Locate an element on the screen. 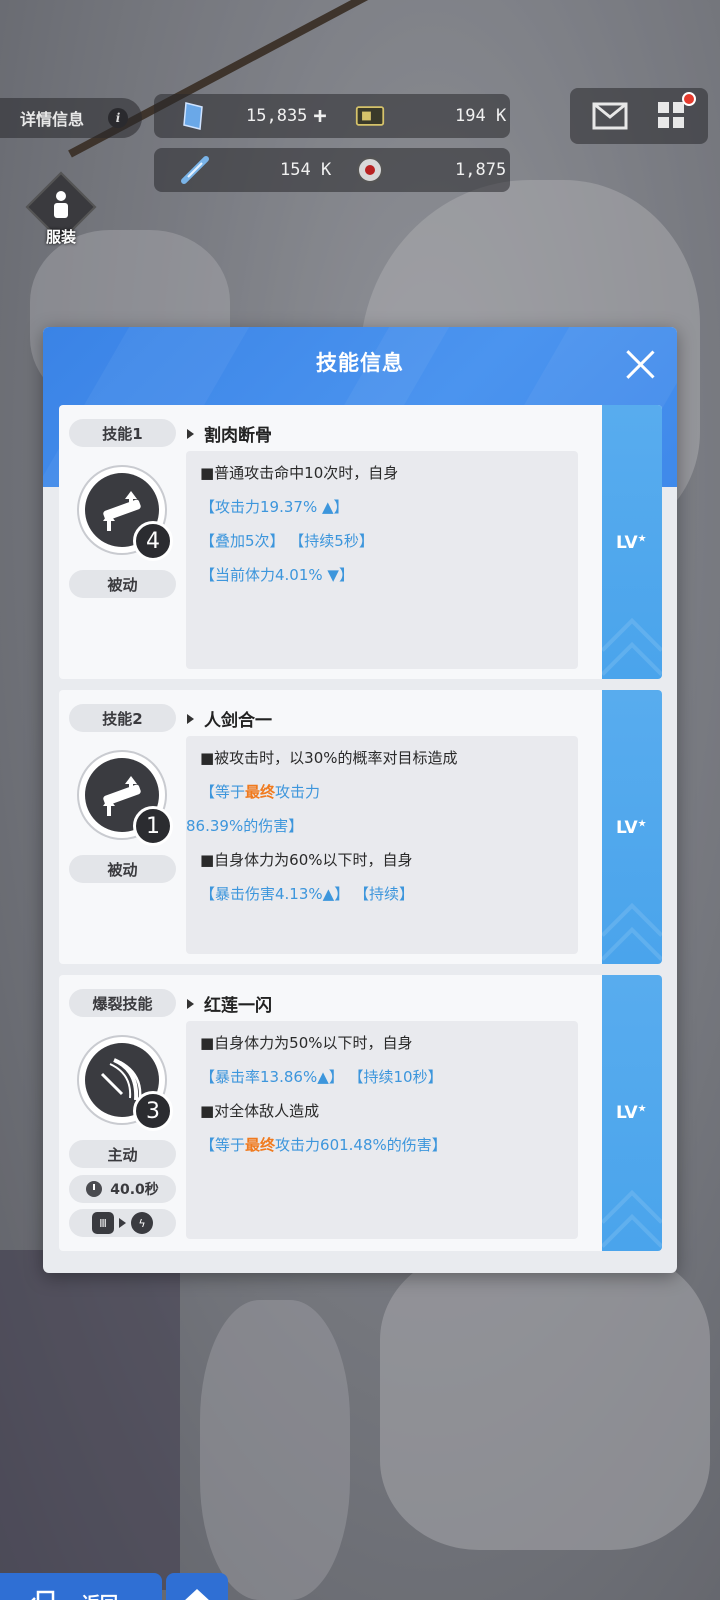 This screenshot has width=720, height=1600. orb-count: 1,875 is located at coordinates (481, 170).